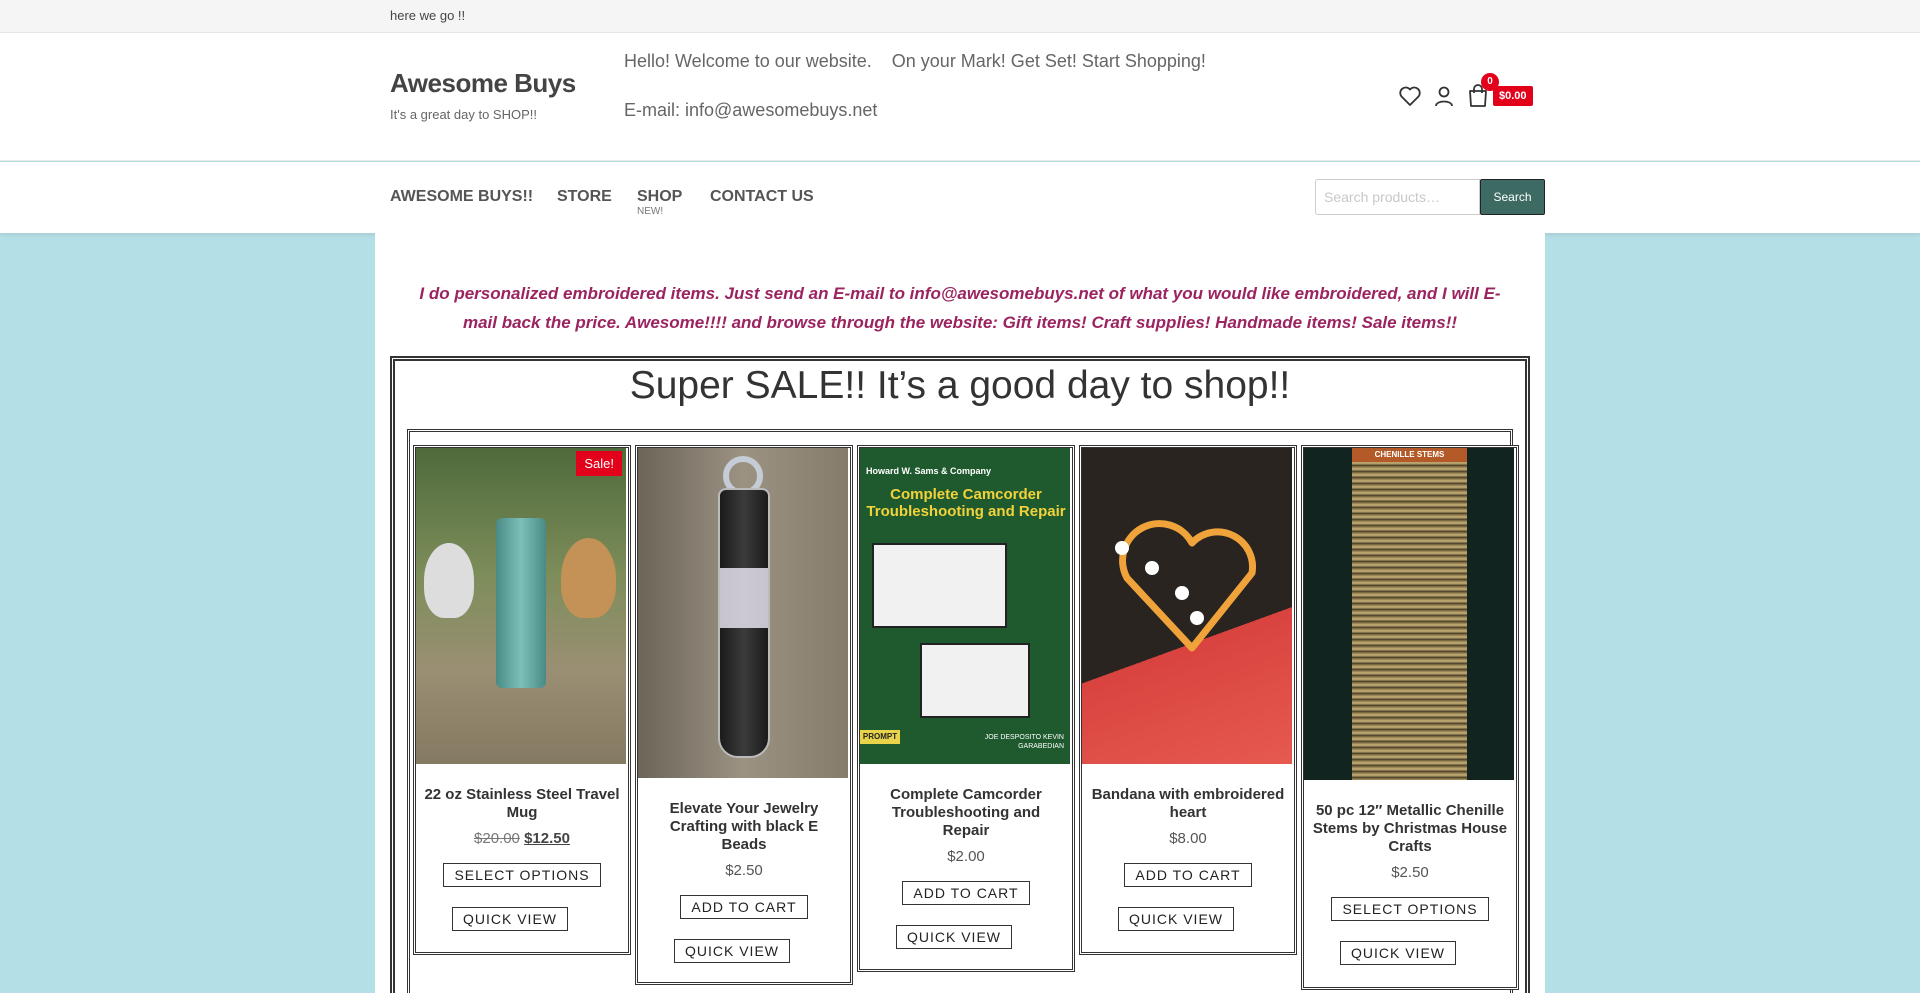 The image size is (1920, 993). Describe the element at coordinates (659, 197) in the screenshot. I see `nav-item-shop: SHOP` at that location.